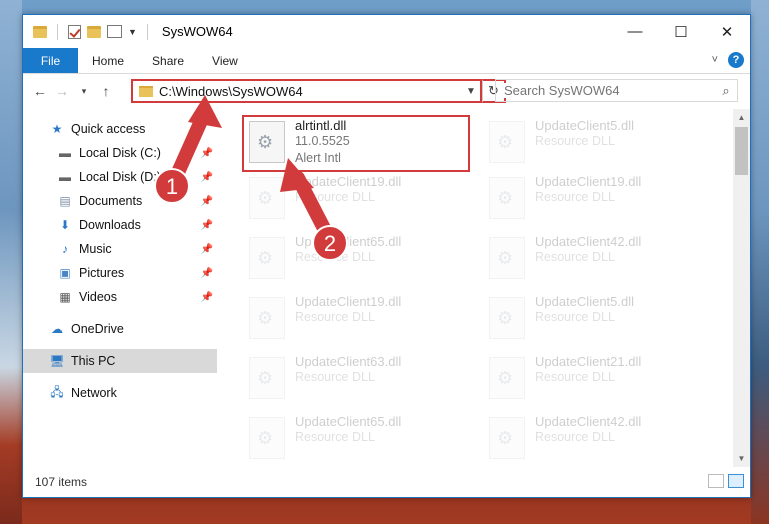  What do you see at coordinates (40, 91) in the screenshot?
I see `back-arrow-icon: ←` at bounding box center [40, 91].